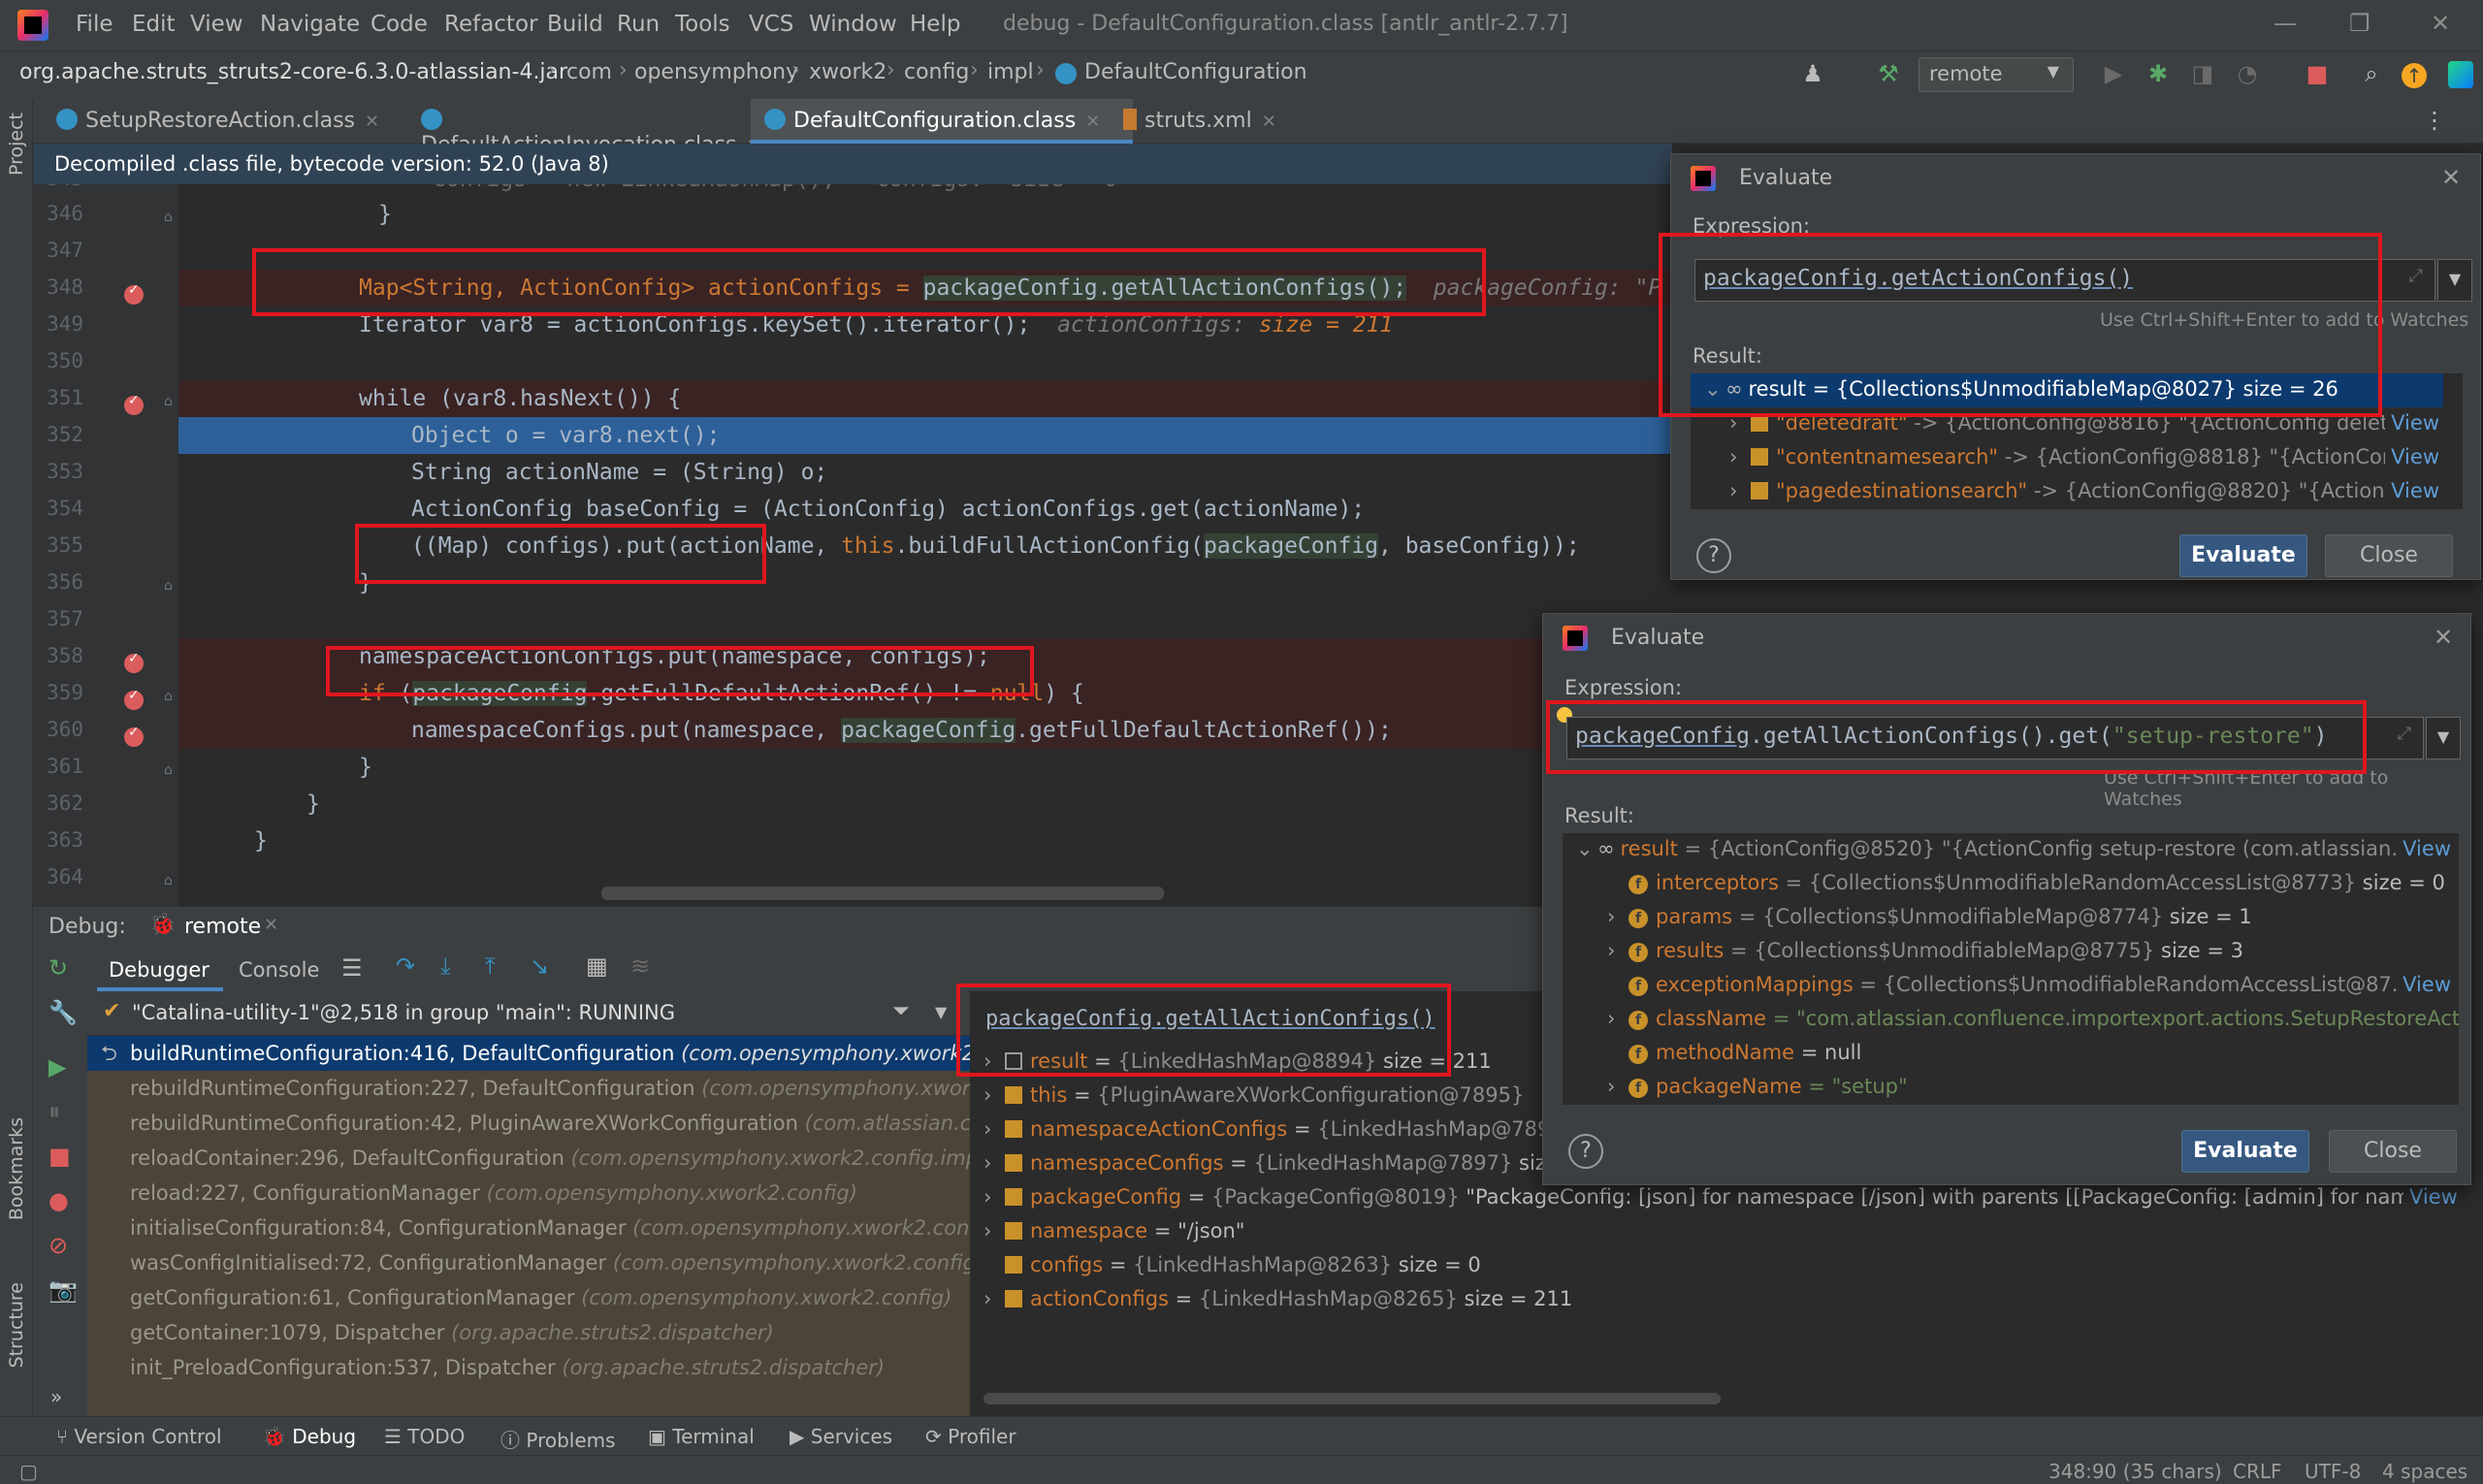 This screenshot has height=1484, width=2483. Describe the element at coordinates (400, 24) in the screenshot. I see `menu-code: Code` at that location.